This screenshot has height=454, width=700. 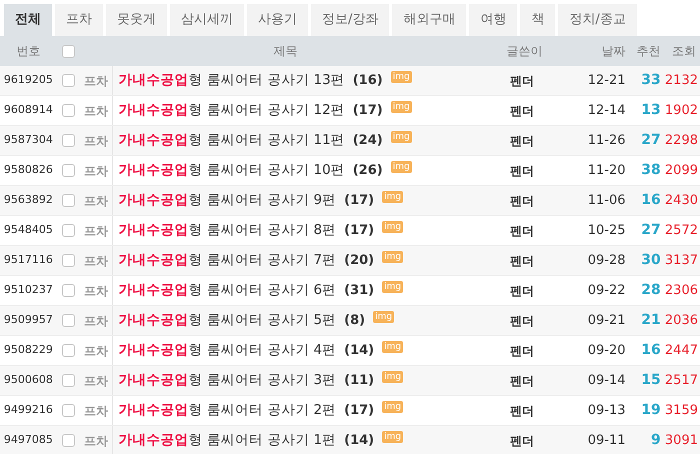 What do you see at coordinates (28, 380) in the screenshot?
I see `post-number: 9500608` at bounding box center [28, 380].